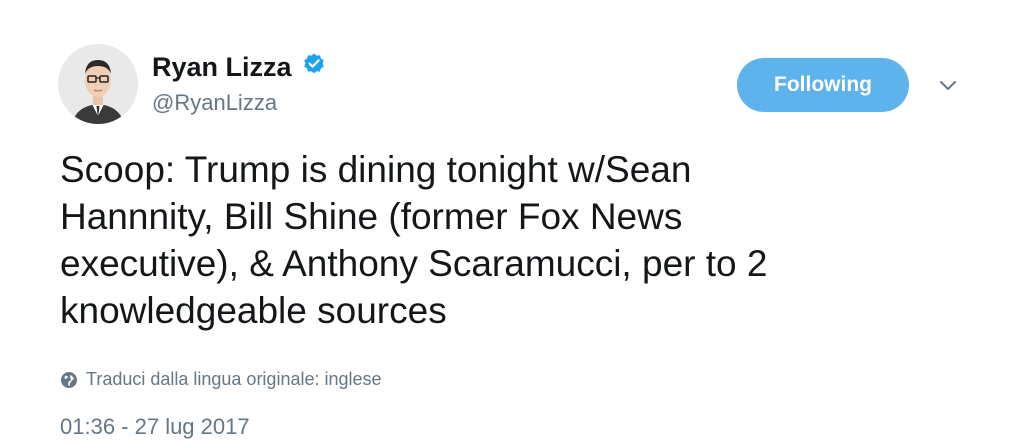 This screenshot has height=440, width=1024. What do you see at coordinates (314, 66) in the screenshot?
I see `verified-badge-icon` at bounding box center [314, 66].